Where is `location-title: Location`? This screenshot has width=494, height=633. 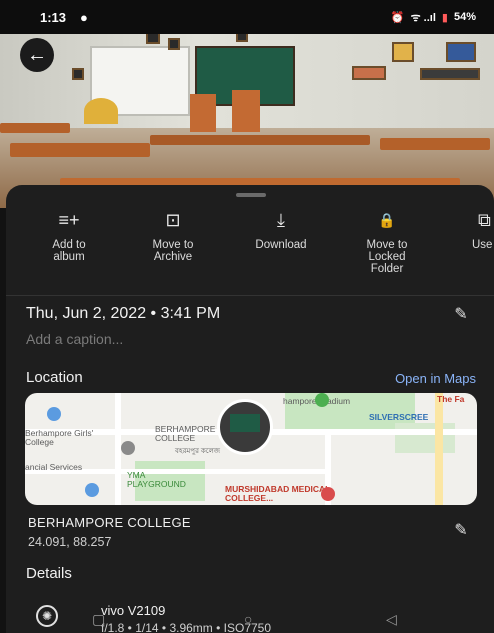 location-title: Location is located at coordinates (54, 377).